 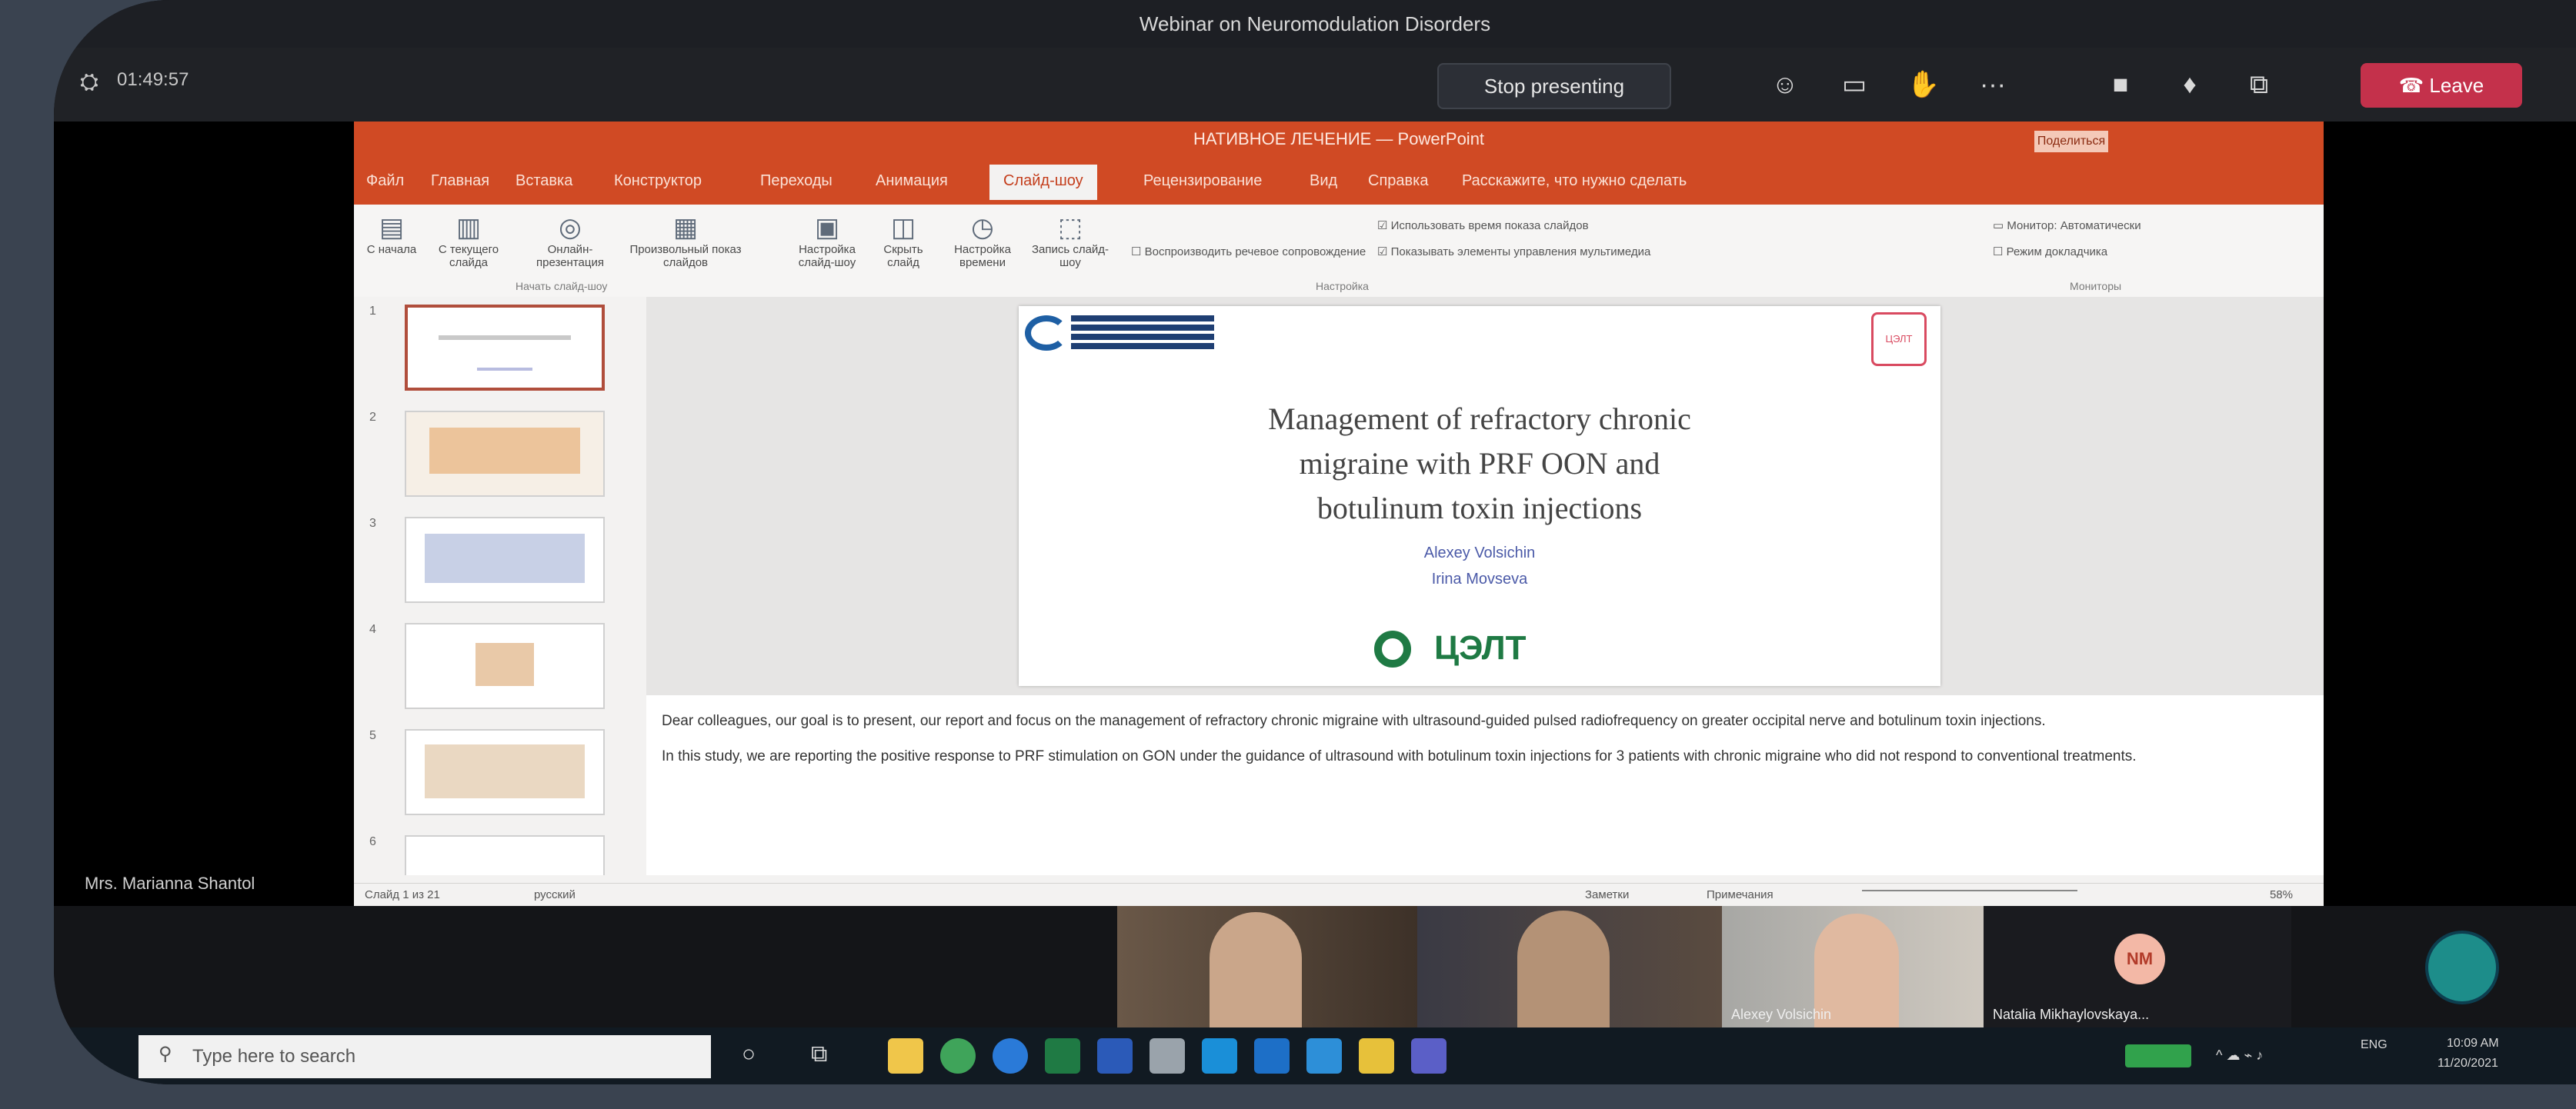 What do you see at coordinates (1607, 894) in the screenshot?
I see `notes-toggle: Заметки` at bounding box center [1607, 894].